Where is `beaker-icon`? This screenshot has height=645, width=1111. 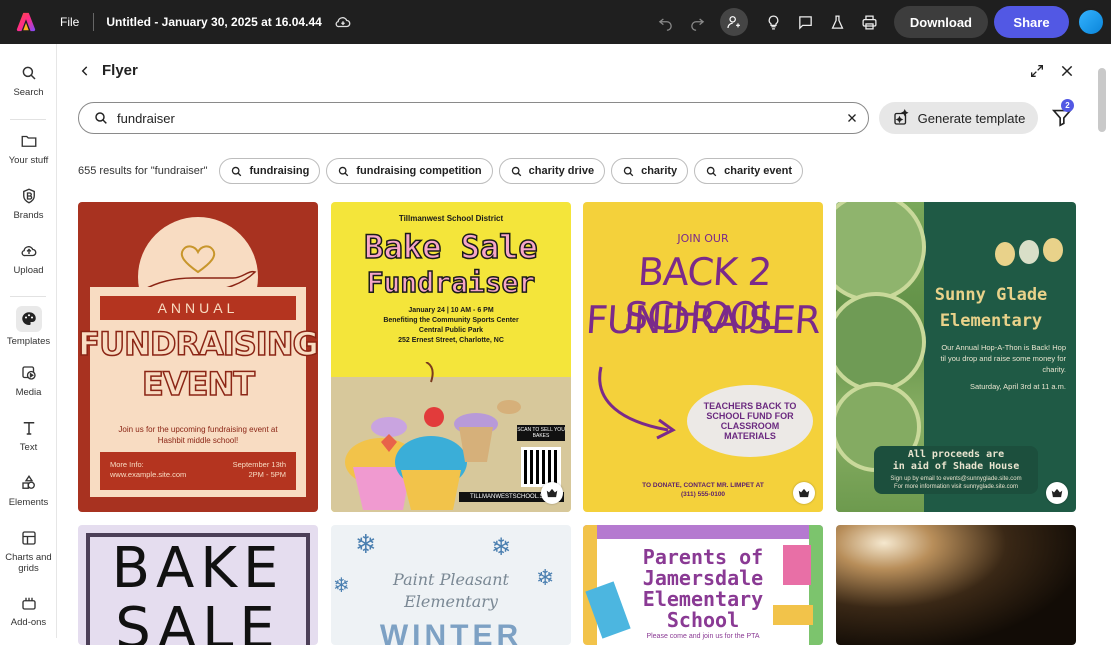 beaker-icon is located at coordinates (838, 22).